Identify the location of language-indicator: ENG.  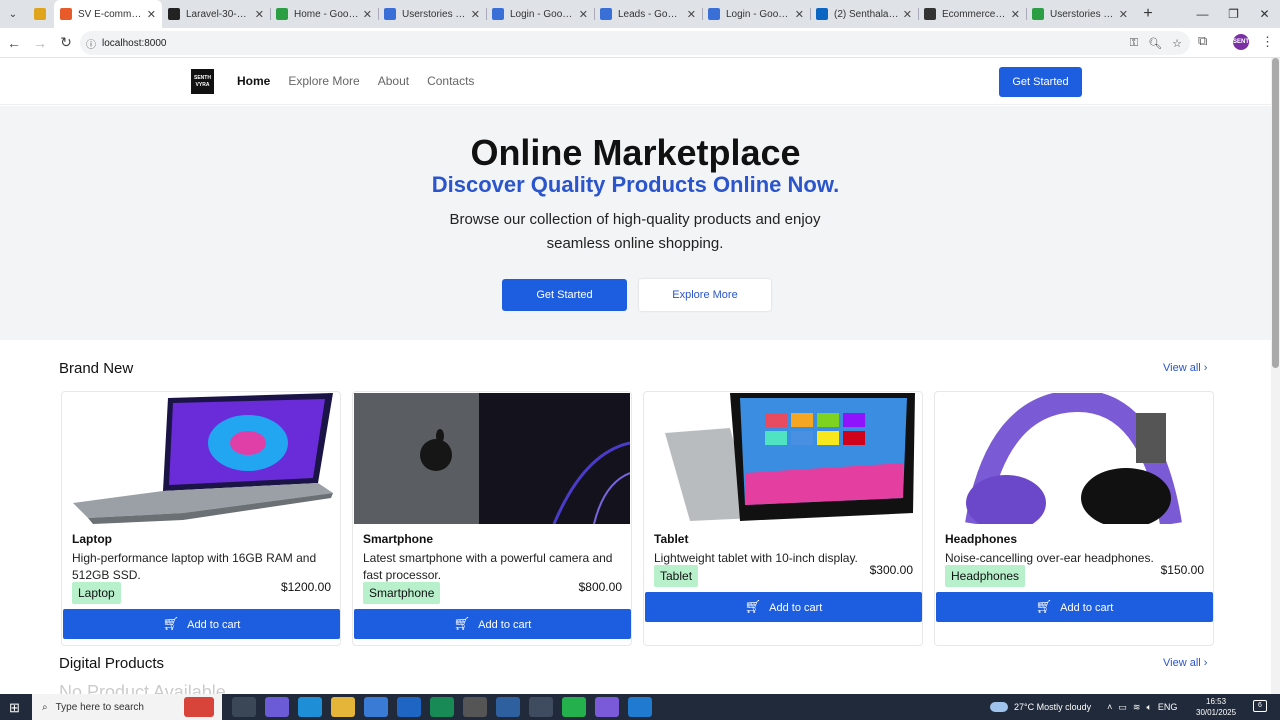
(1168, 707).